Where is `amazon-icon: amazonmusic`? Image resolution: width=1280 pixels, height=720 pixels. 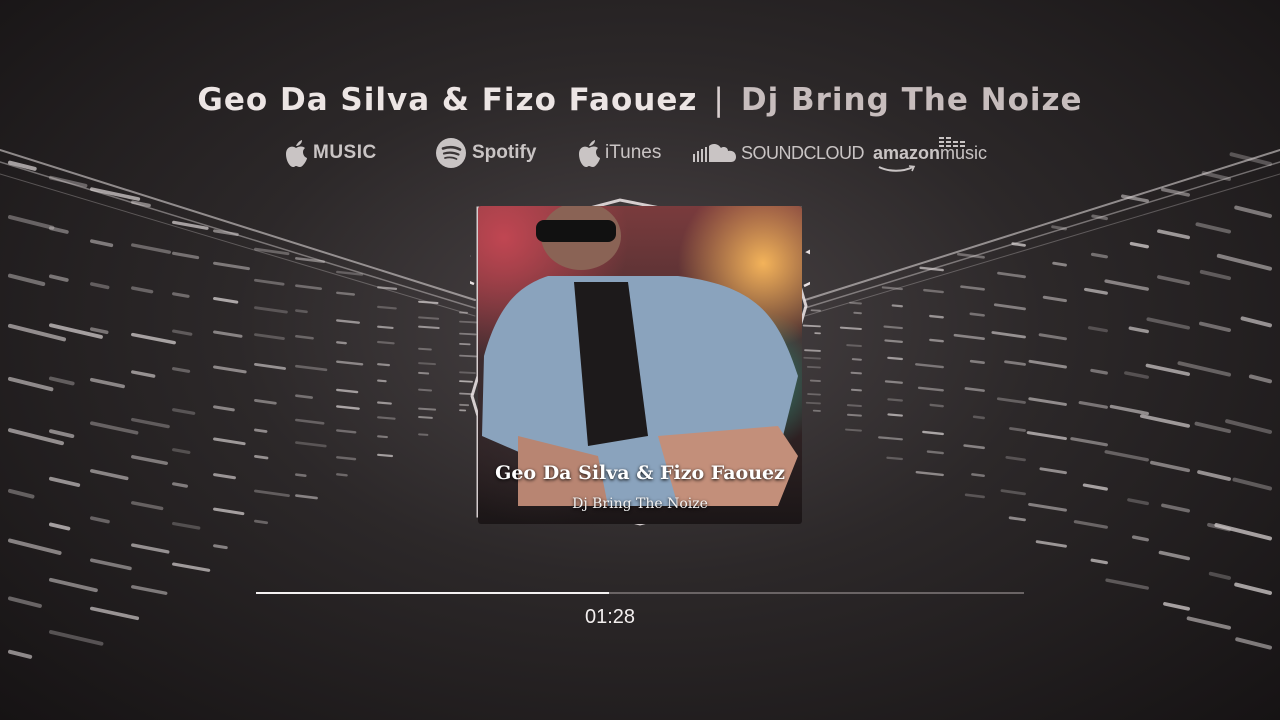 amazon-icon: amazonmusic is located at coordinates (930, 154).